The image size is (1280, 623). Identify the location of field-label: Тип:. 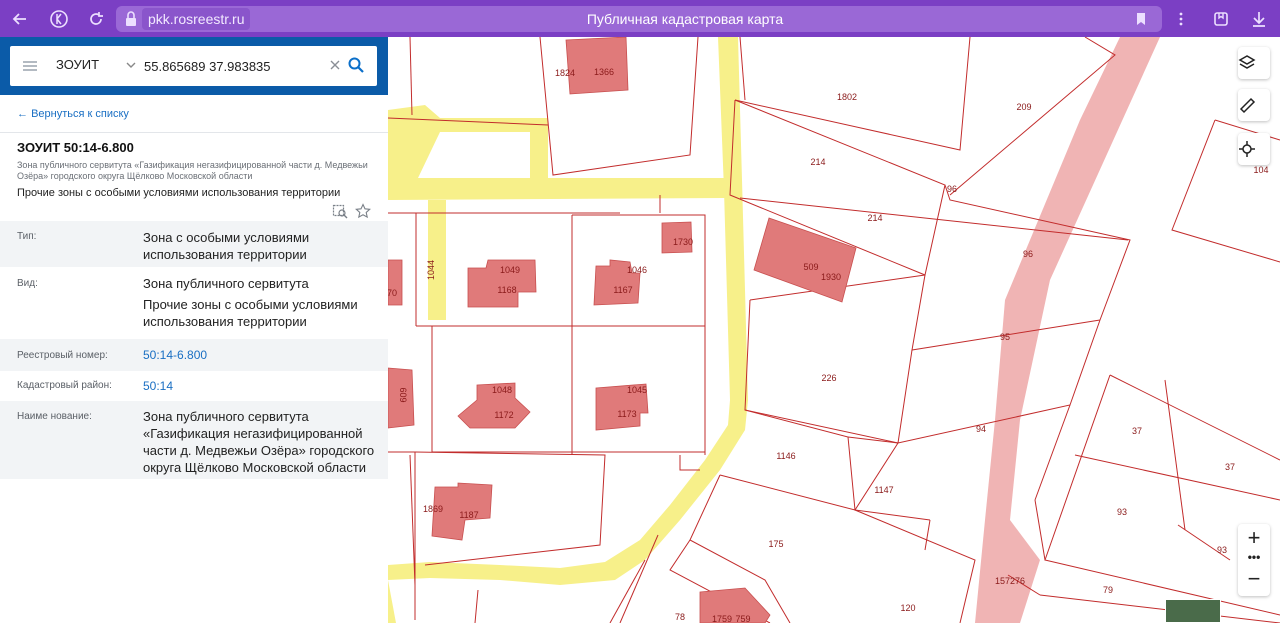
(27, 236).